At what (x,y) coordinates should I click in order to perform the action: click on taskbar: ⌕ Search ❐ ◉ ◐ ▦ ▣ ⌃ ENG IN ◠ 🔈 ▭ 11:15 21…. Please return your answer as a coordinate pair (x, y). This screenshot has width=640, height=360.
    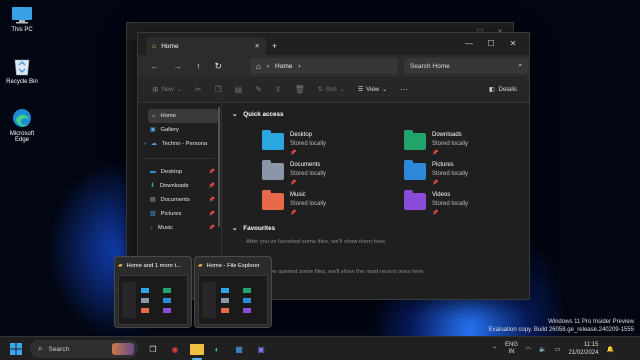
    Looking at the image, I should click on (320, 348).